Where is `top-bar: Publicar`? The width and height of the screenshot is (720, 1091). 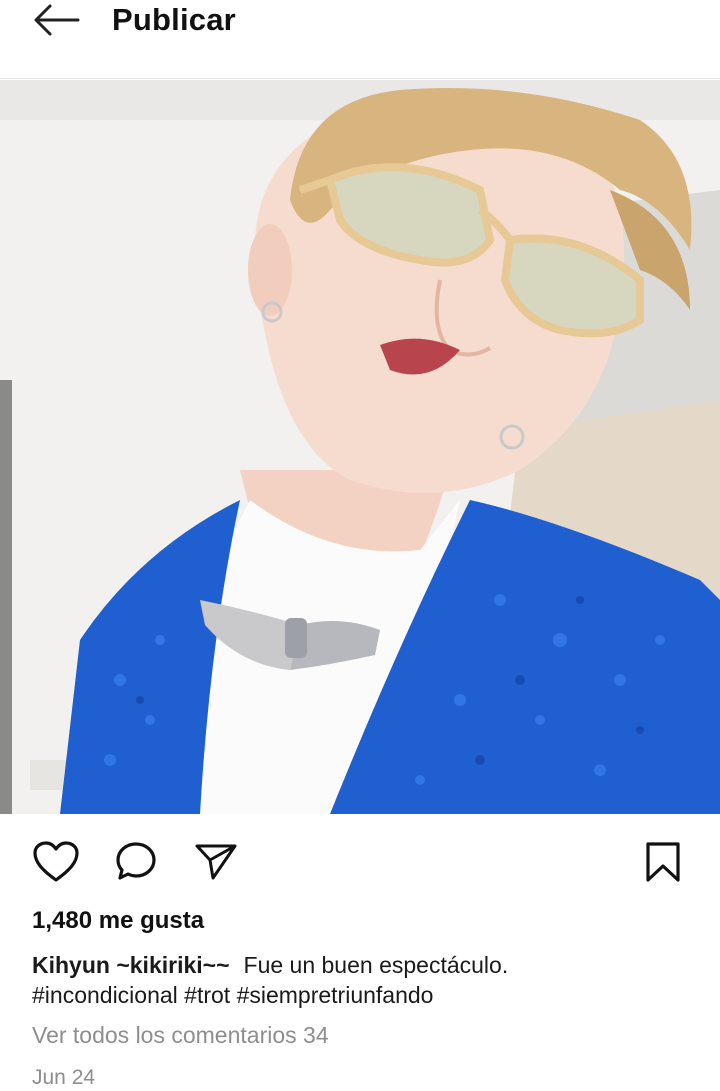
top-bar: Publicar is located at coordinates (360, 39).